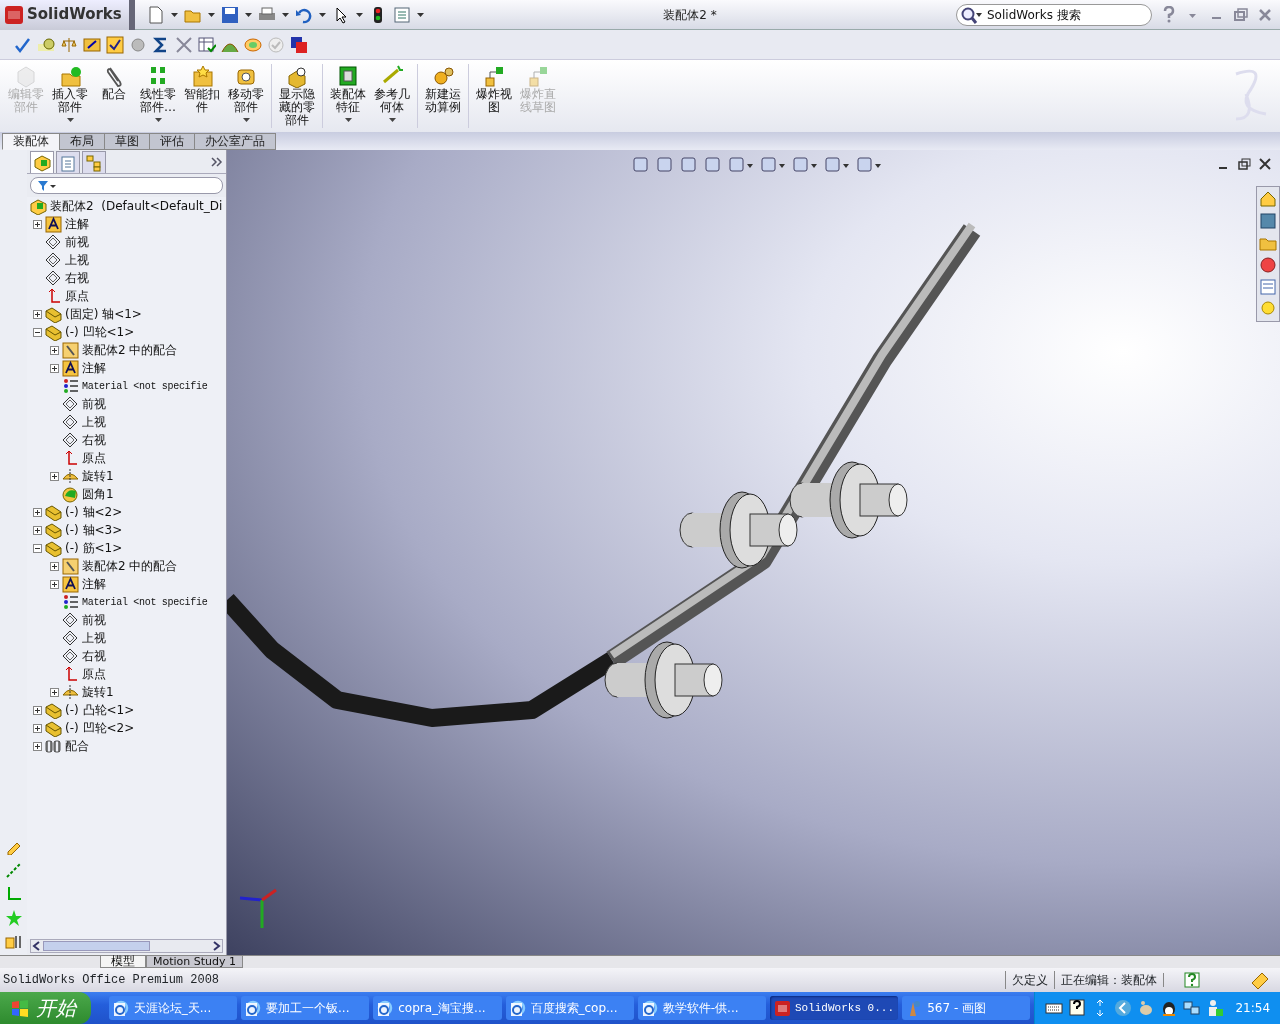 The width and height of the screenshot is (1280, 1024). I want to click on zoom-area-icon, so click(665, 165).